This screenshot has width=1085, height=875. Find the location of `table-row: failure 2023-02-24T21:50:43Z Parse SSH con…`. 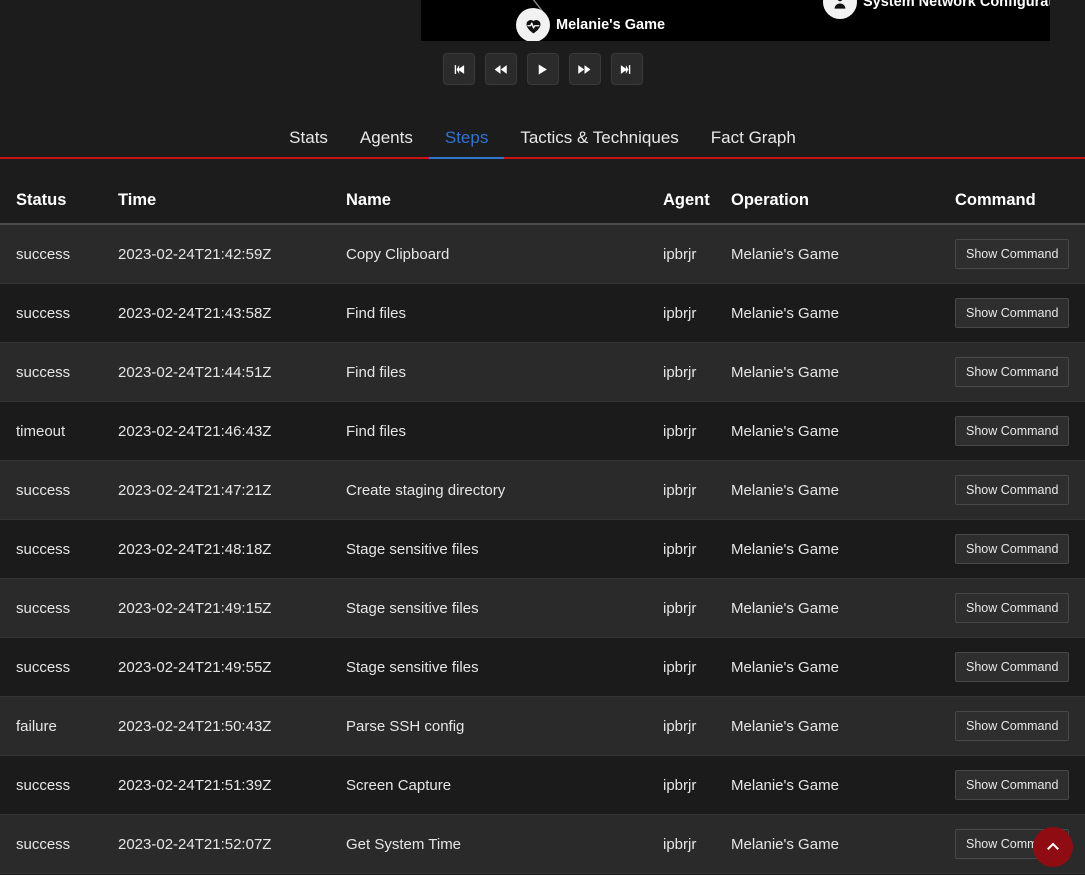

table-row: failure 2023-02-24T21:50:43Z Parse SSH con… is located at coordinates (542, 726).